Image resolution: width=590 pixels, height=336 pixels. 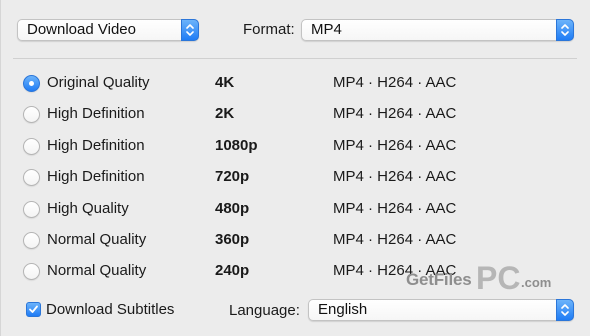 I want to click on quality-resolution: 4K, so click(x=225, y=82).